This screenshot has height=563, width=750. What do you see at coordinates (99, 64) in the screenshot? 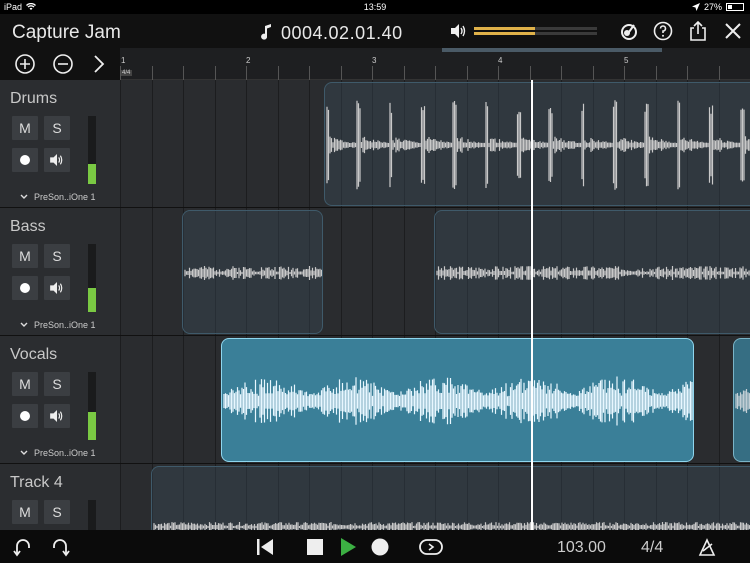
I see `expand-icon` at bounding box center [99, 64].